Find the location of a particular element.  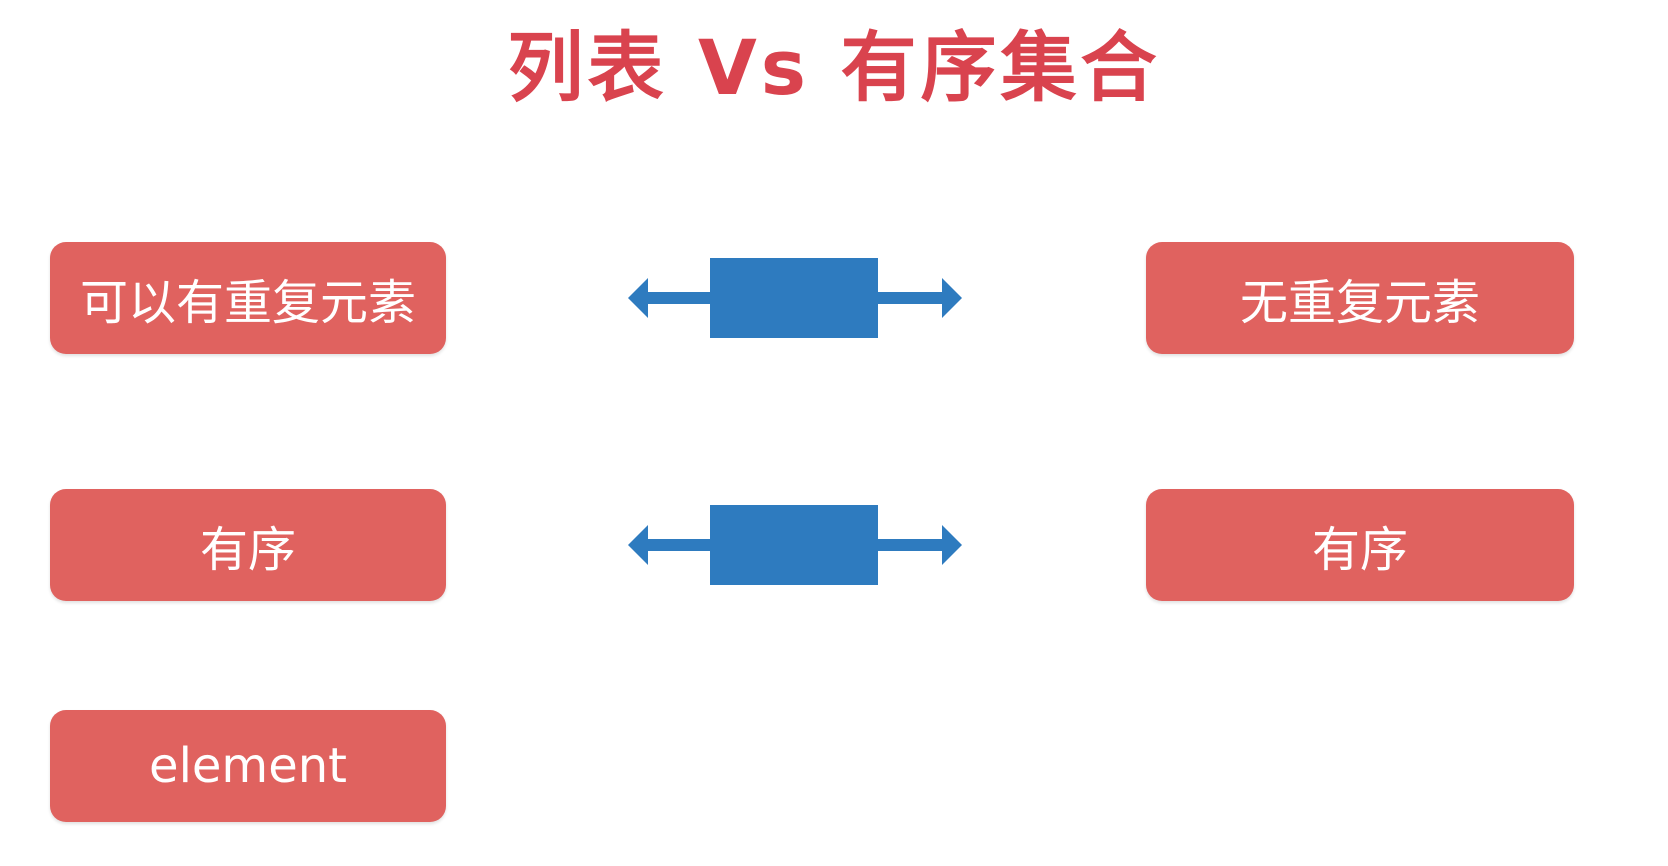

sorted-set-property-no-duplicates: 无重复元素 is located at coordinates (1360, 298).